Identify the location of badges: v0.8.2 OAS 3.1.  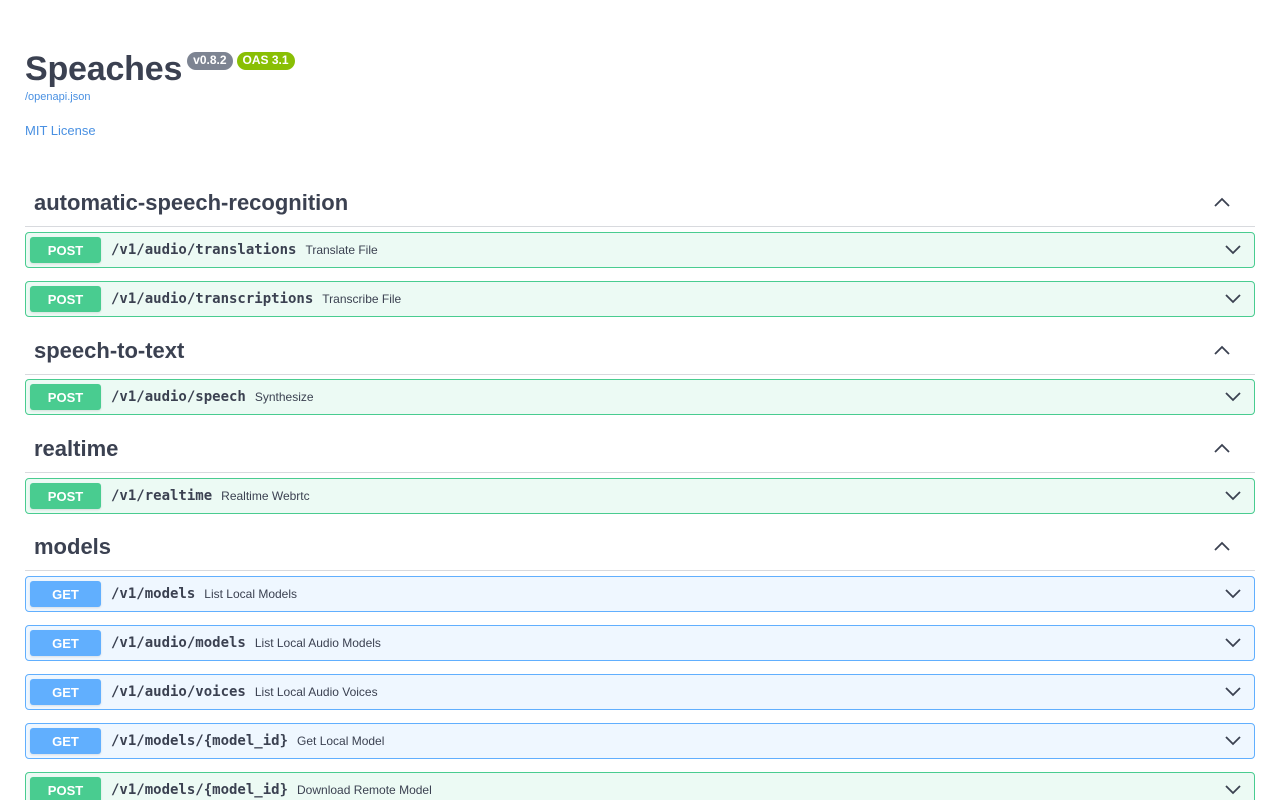
(241, 61).